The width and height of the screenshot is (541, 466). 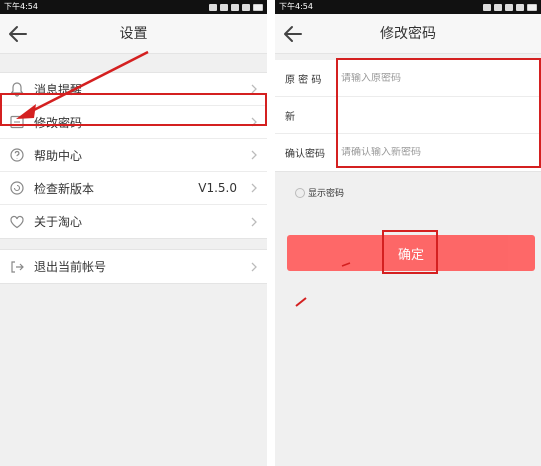 What do you see at coordinates (58, 122) in the screenshot?
I see `settings-item-label: 修改密码` at bounding box center [58, 122].